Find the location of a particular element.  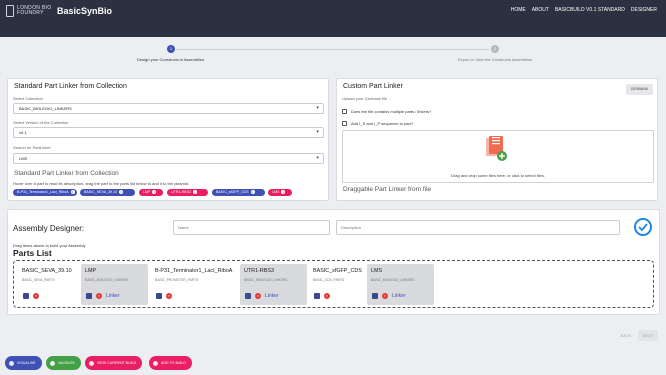

logo-text: LONDON BIO FOUNDRY is located at coordinates (34, 11).